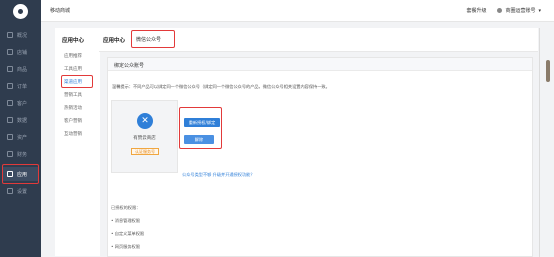 Image resolution: width=554 pixels, height=257 pixels. I want to click on account-logo-icon: ✕, so click(145, 121).